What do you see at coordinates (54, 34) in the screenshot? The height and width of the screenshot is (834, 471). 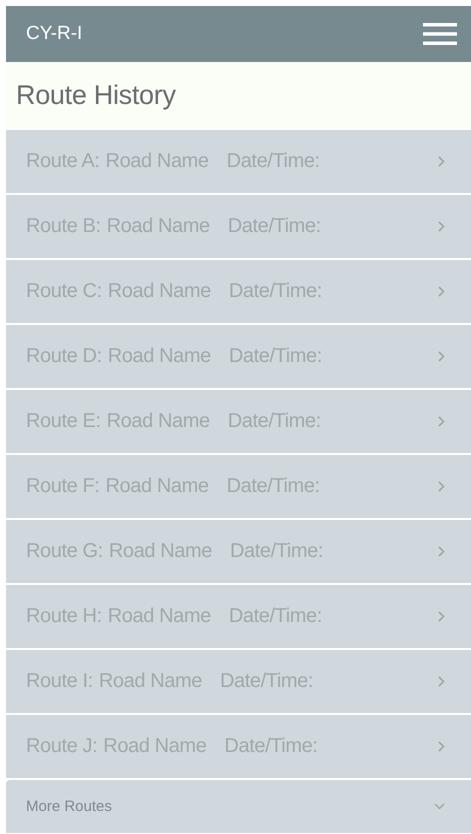 I see `app-title: CY-R-I` at bounding box center [54, 34].